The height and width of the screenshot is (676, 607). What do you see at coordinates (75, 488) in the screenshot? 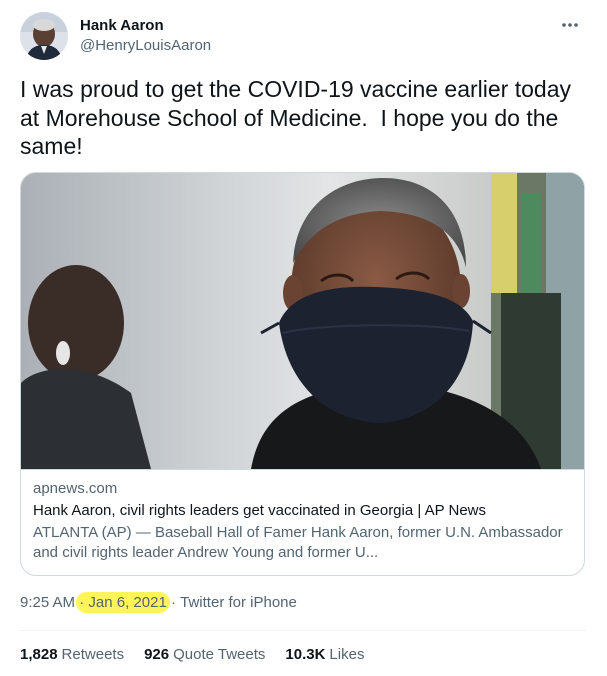
I see `card-domain: apnews.com` at bounding box center [75, 488].